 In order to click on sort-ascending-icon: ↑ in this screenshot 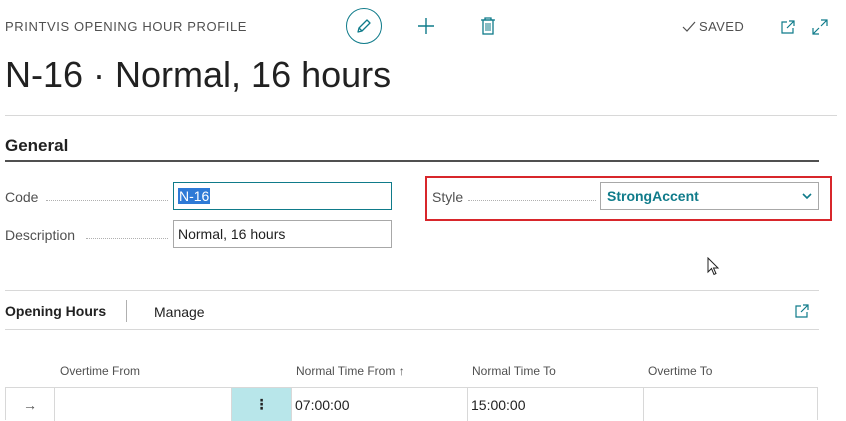, I will do `click(401, 371)`.